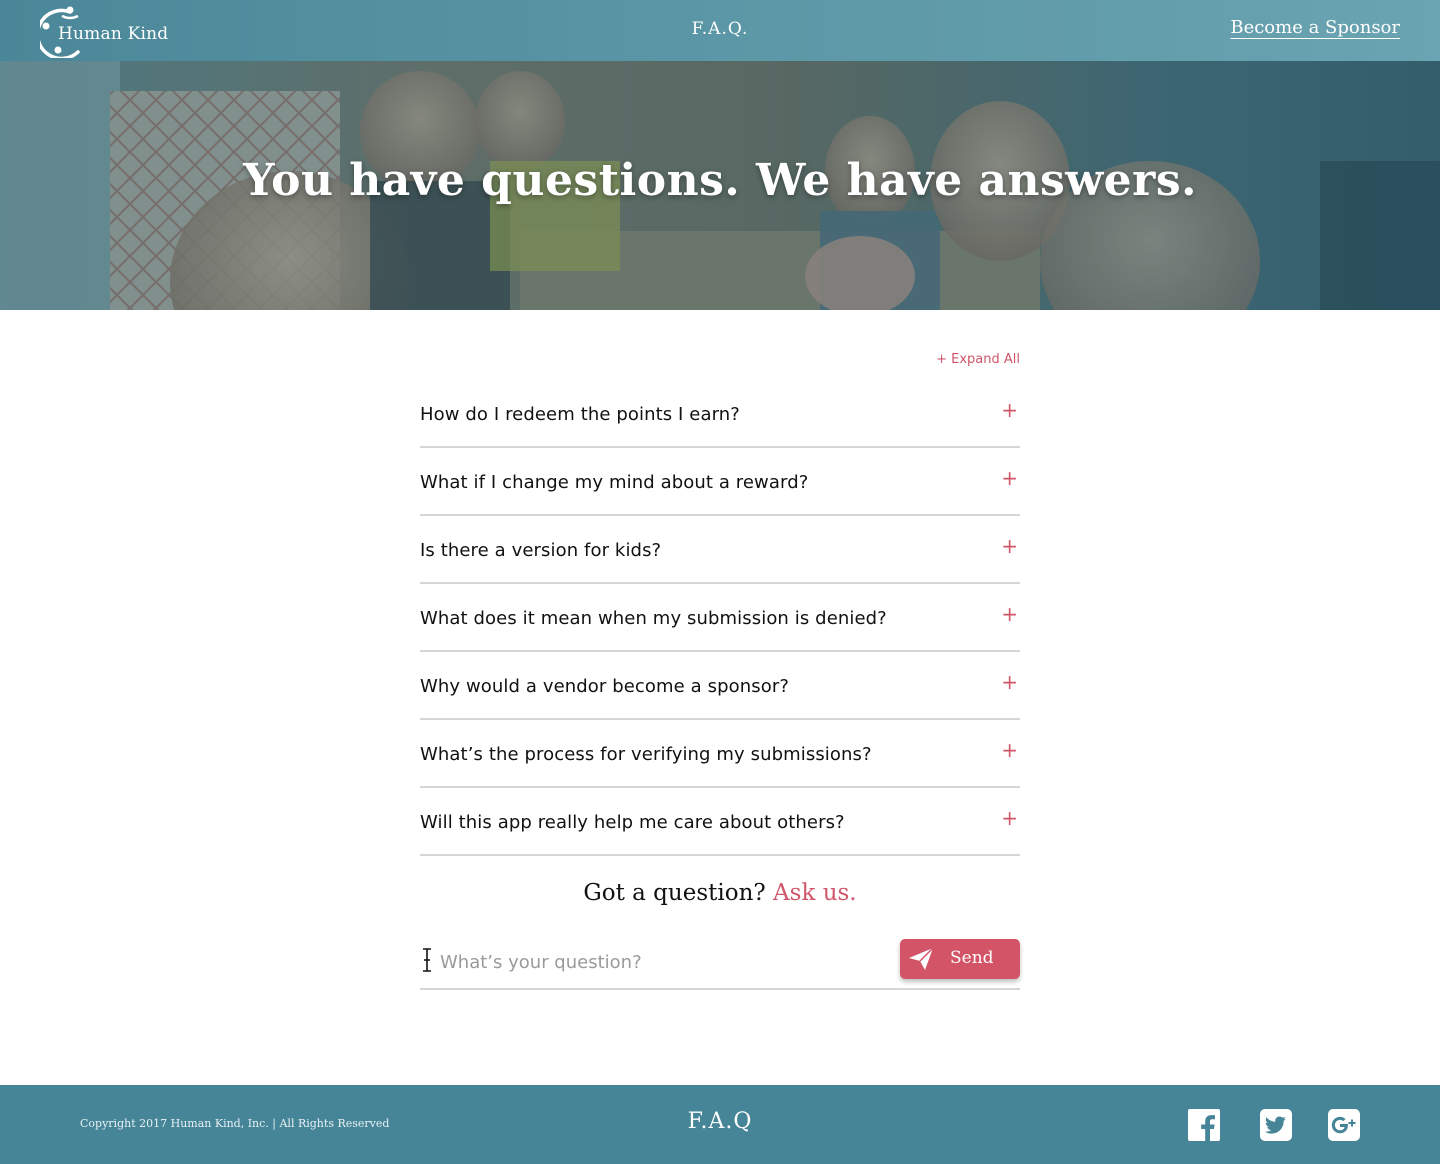 Image resolution: width=1440 pixels, height=1164 pixels. What do you see at coordinates (670, 962) in the screenshot?
I see `question-input` at bounding box center [670, 962].